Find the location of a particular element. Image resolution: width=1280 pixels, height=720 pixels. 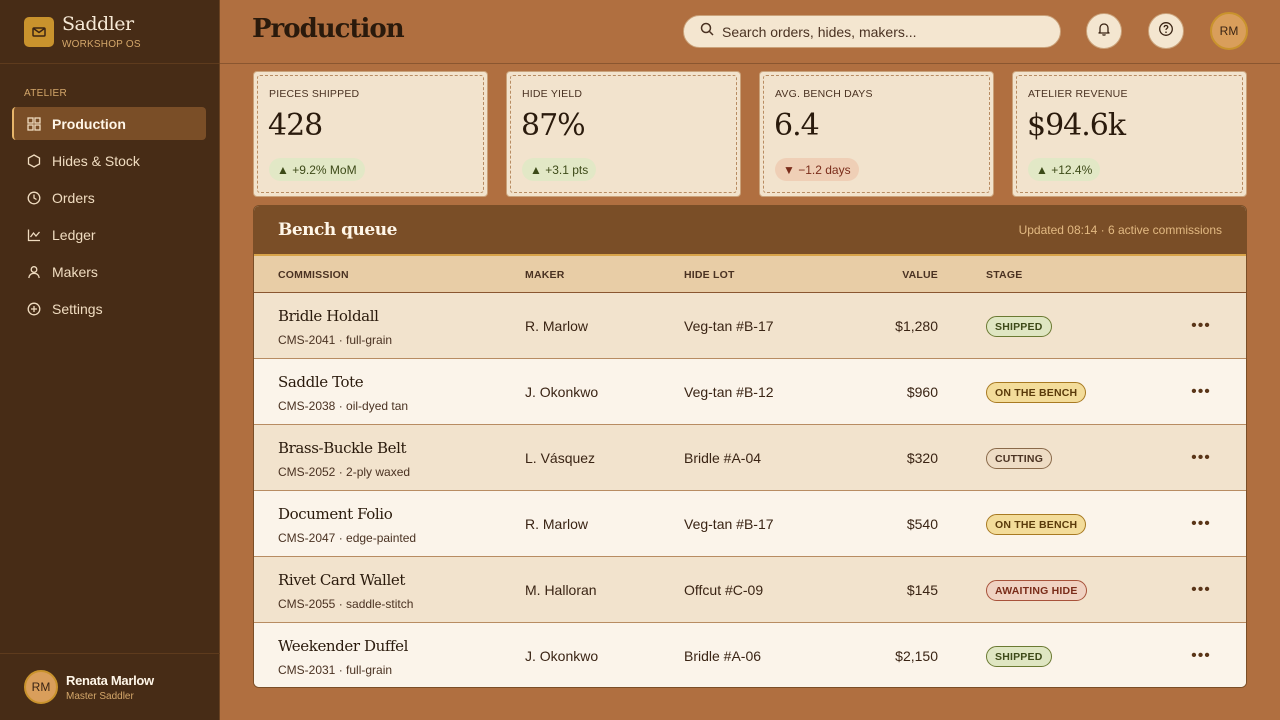

topbar: Production RM is located at coordinates (750, 32).